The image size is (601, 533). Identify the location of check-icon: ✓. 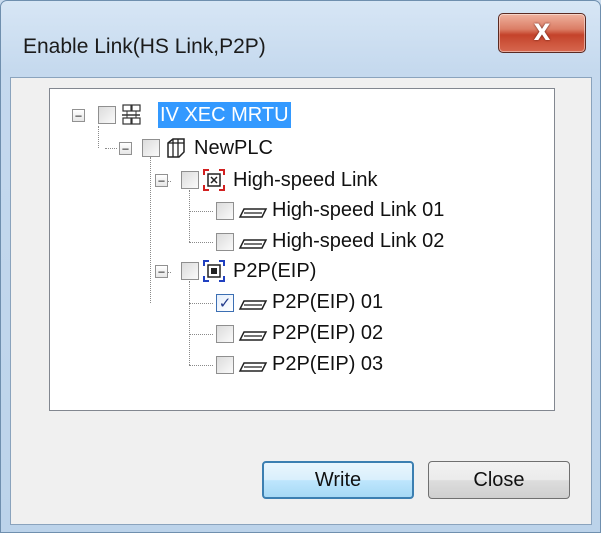
(225, 302).